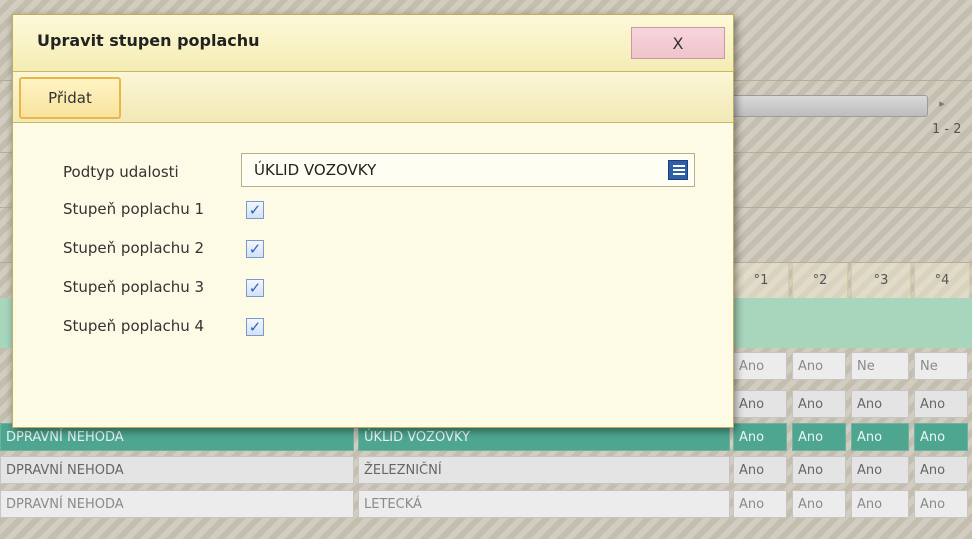  I want to click on alarm-level-1-checkbox: ✓, so click(255, 210).